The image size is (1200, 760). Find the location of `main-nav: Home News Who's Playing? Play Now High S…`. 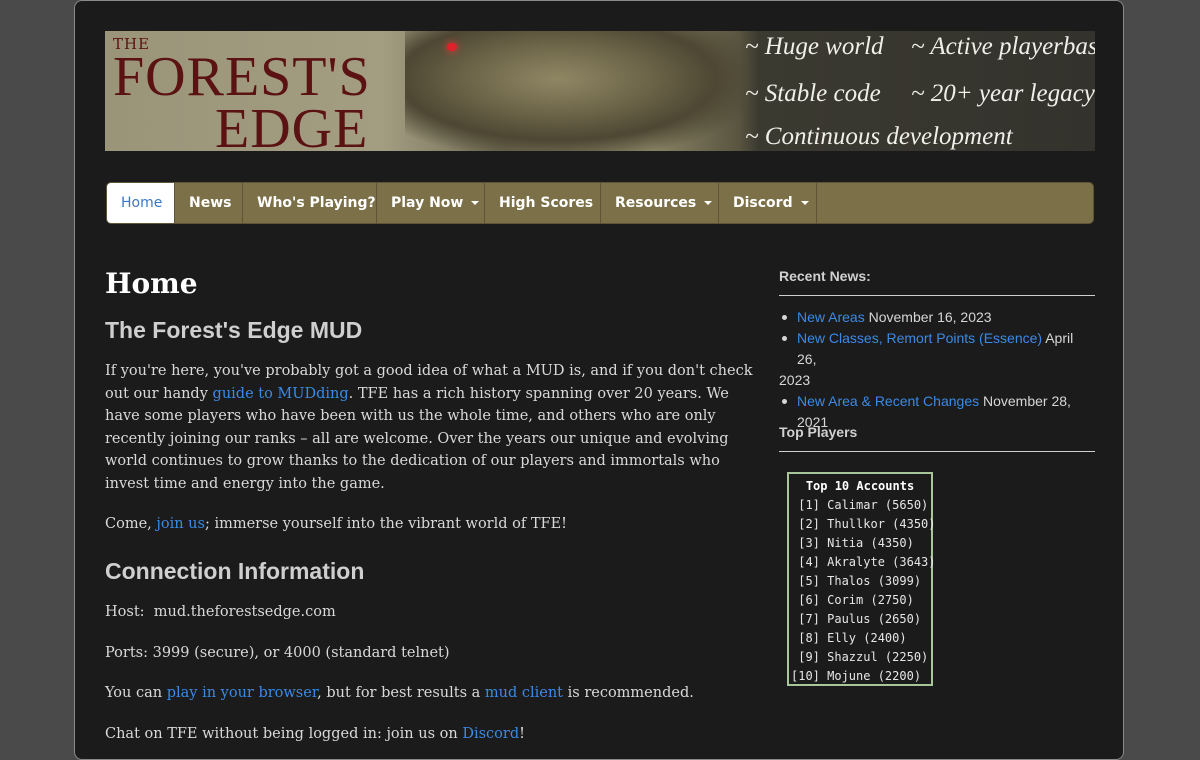

main-nav: Home News Who's Playing? Play Now High S… is located at coordinates (600, 203).